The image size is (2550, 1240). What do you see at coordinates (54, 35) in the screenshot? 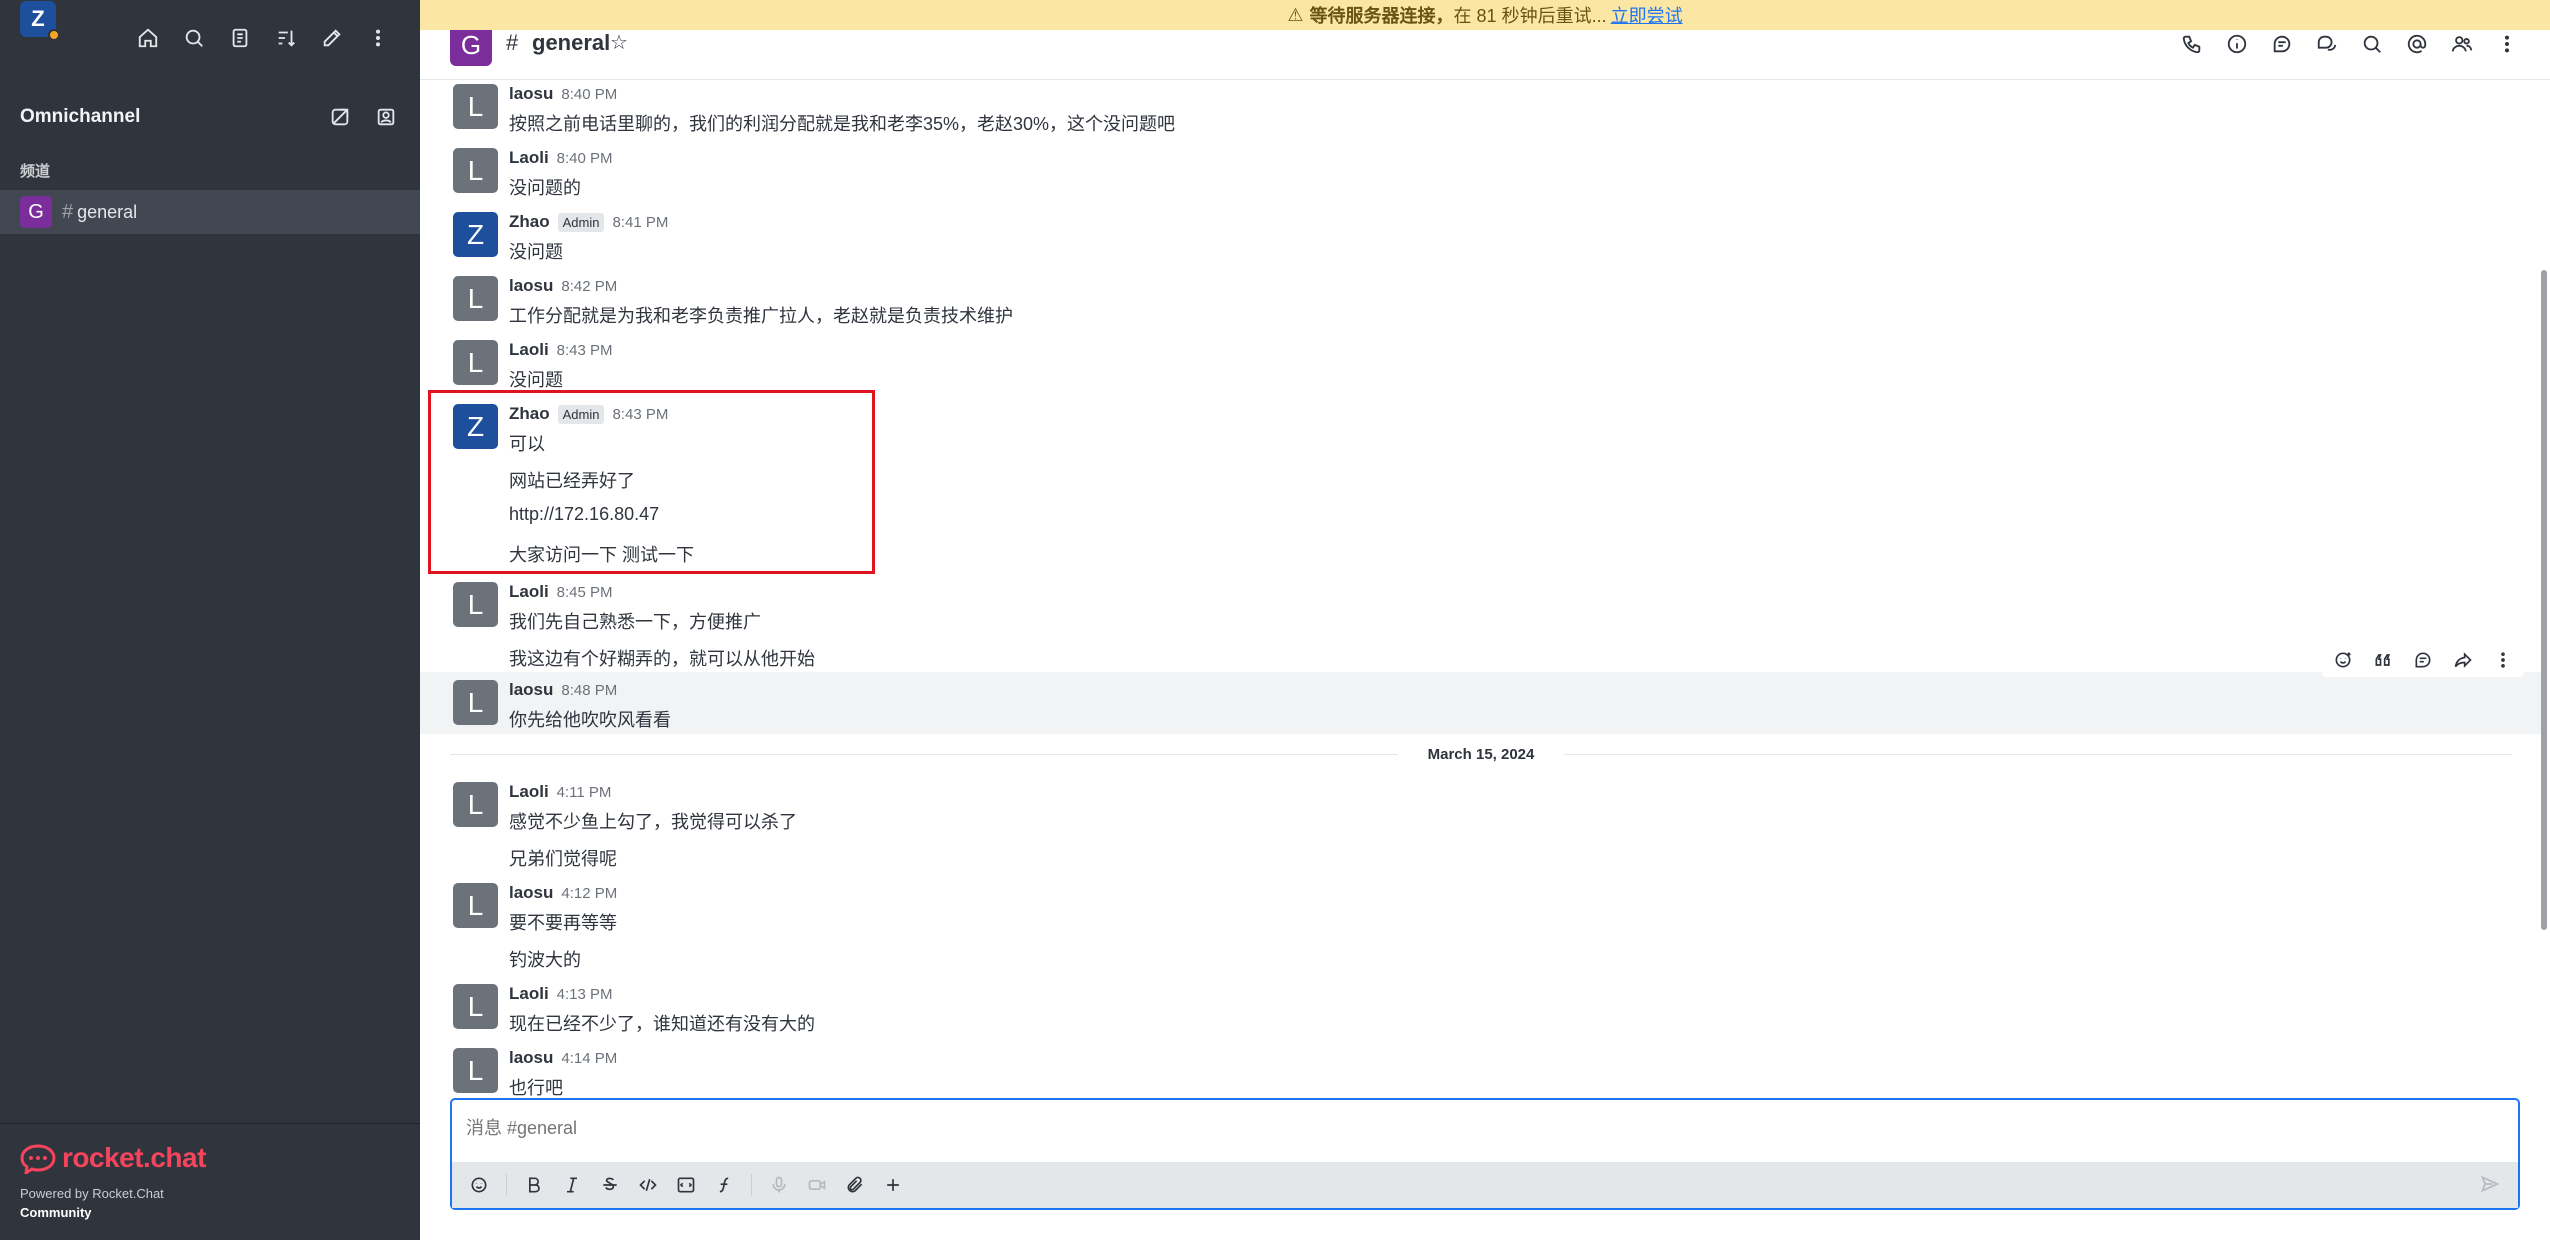
I see `status-indicator` at bounding box center [54, 35].